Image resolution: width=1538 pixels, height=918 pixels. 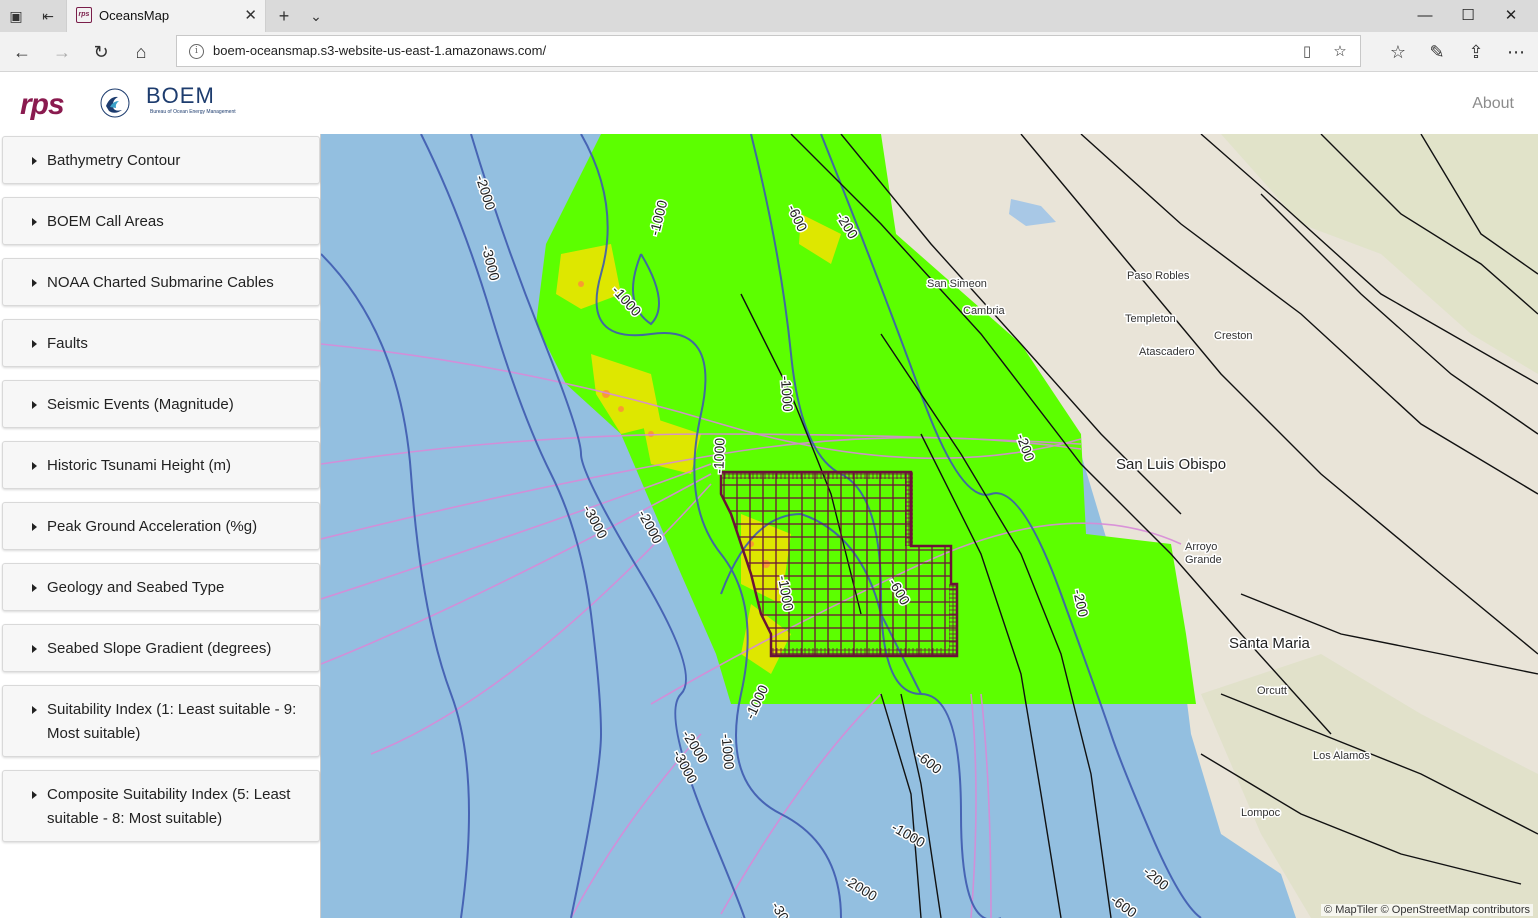 I want to click on place-san-luis-obispo: San Luis Obispo, so click(x=1171, y=464).